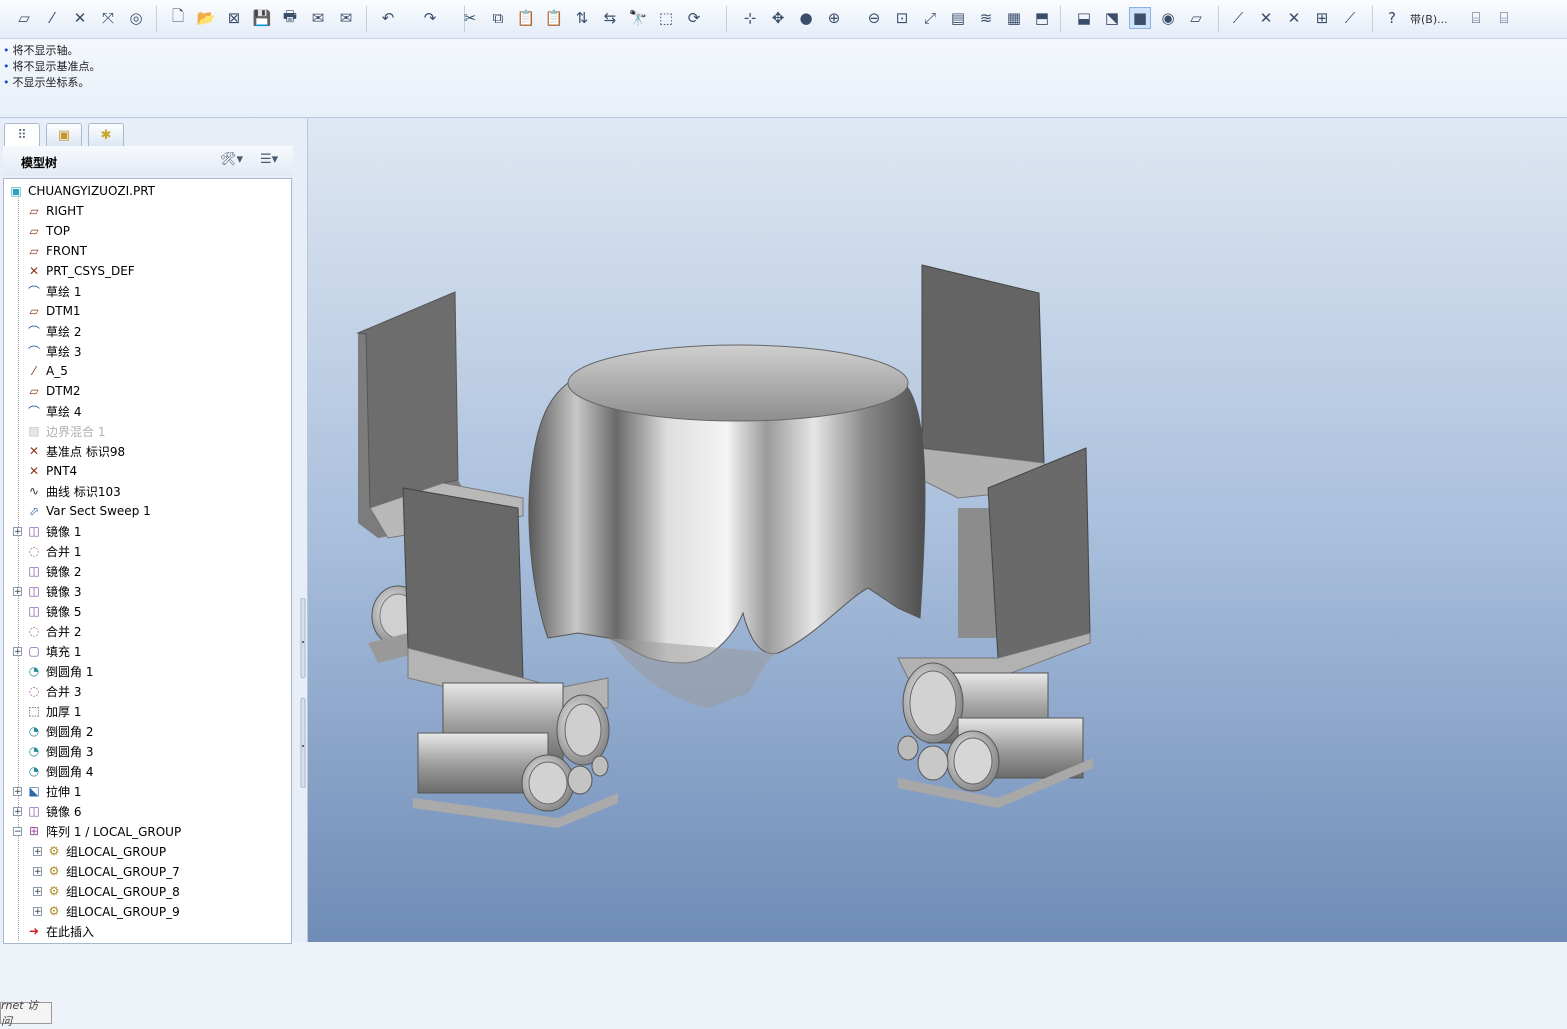 Image resolution: width=1567 pixels, height=1029 pixels. What do you see at coordinates (80, 18) in the screenshot?
I see `point-display-icon: ✕` at bounding box center [80, 18].